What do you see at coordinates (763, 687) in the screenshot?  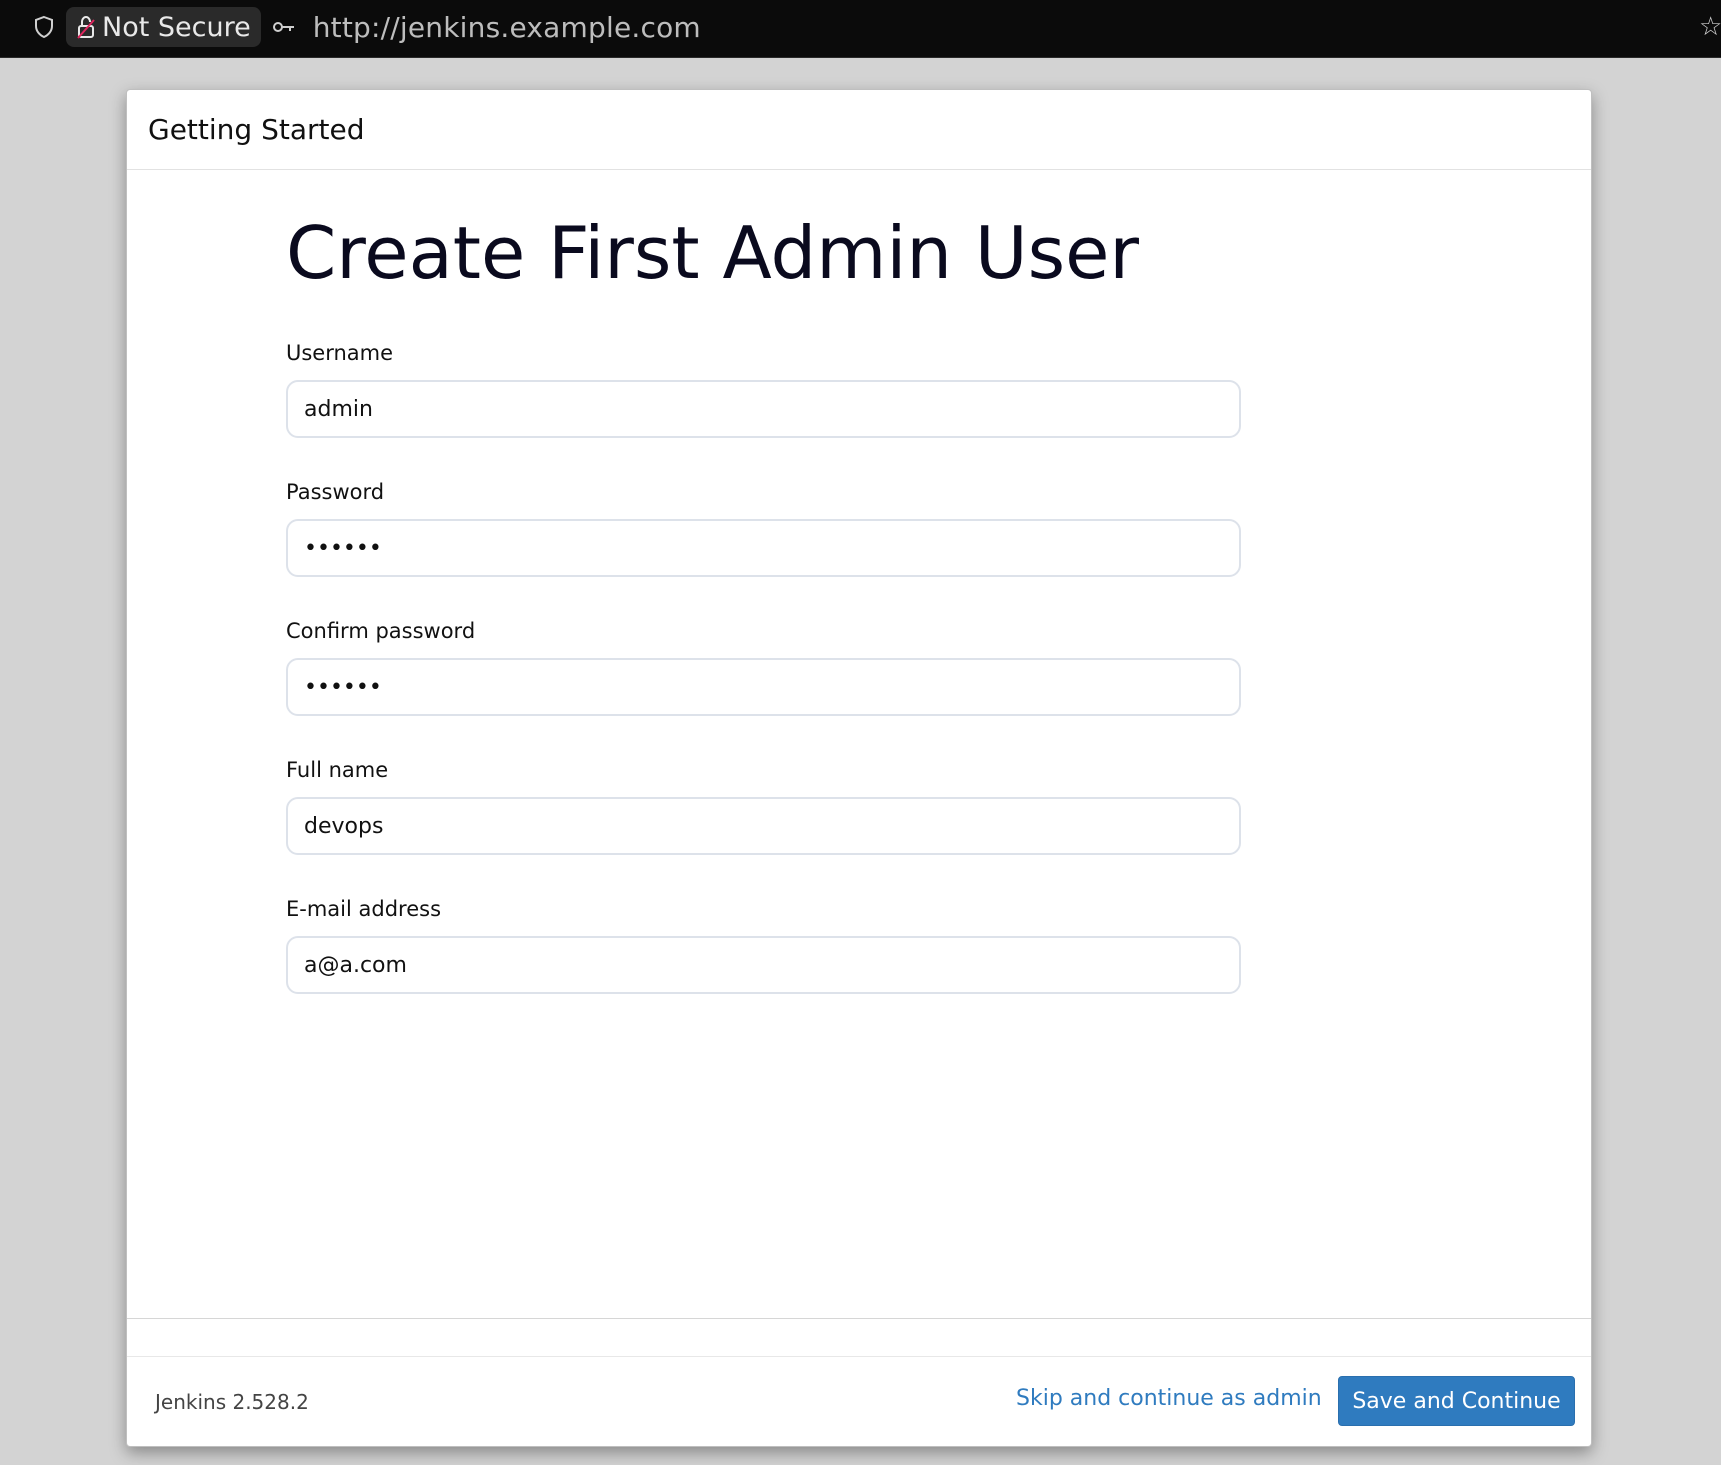 I see `confirm-password-input` at bounding box center [763, 687].